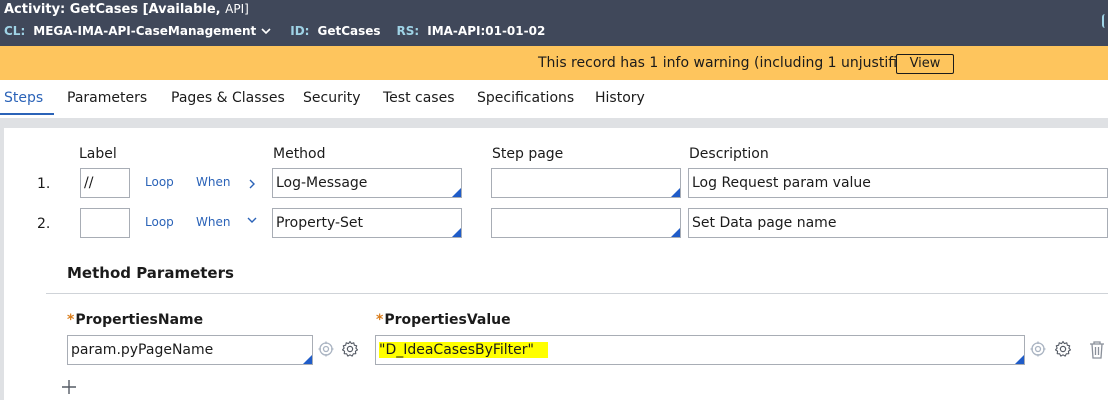 Image resolution: width=1108 pixels, height=400 pixels. What do you see at coordinates (299, 154) in the screenshot?
I see `column-method: Method` at bounding box center [299, 154].